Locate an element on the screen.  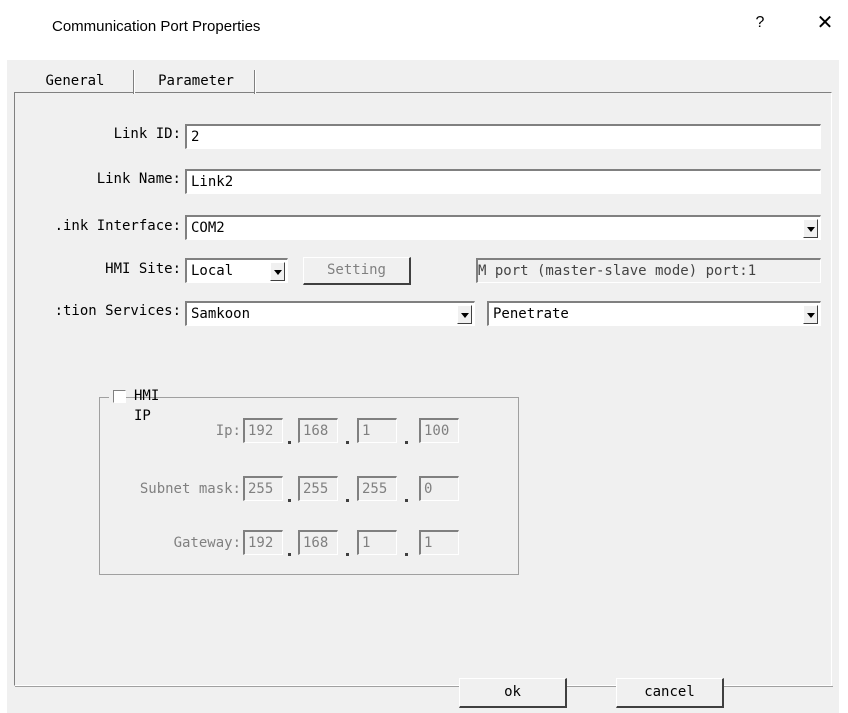
hmi-site-label: HMI Site: is located at coordinates (143, 269).